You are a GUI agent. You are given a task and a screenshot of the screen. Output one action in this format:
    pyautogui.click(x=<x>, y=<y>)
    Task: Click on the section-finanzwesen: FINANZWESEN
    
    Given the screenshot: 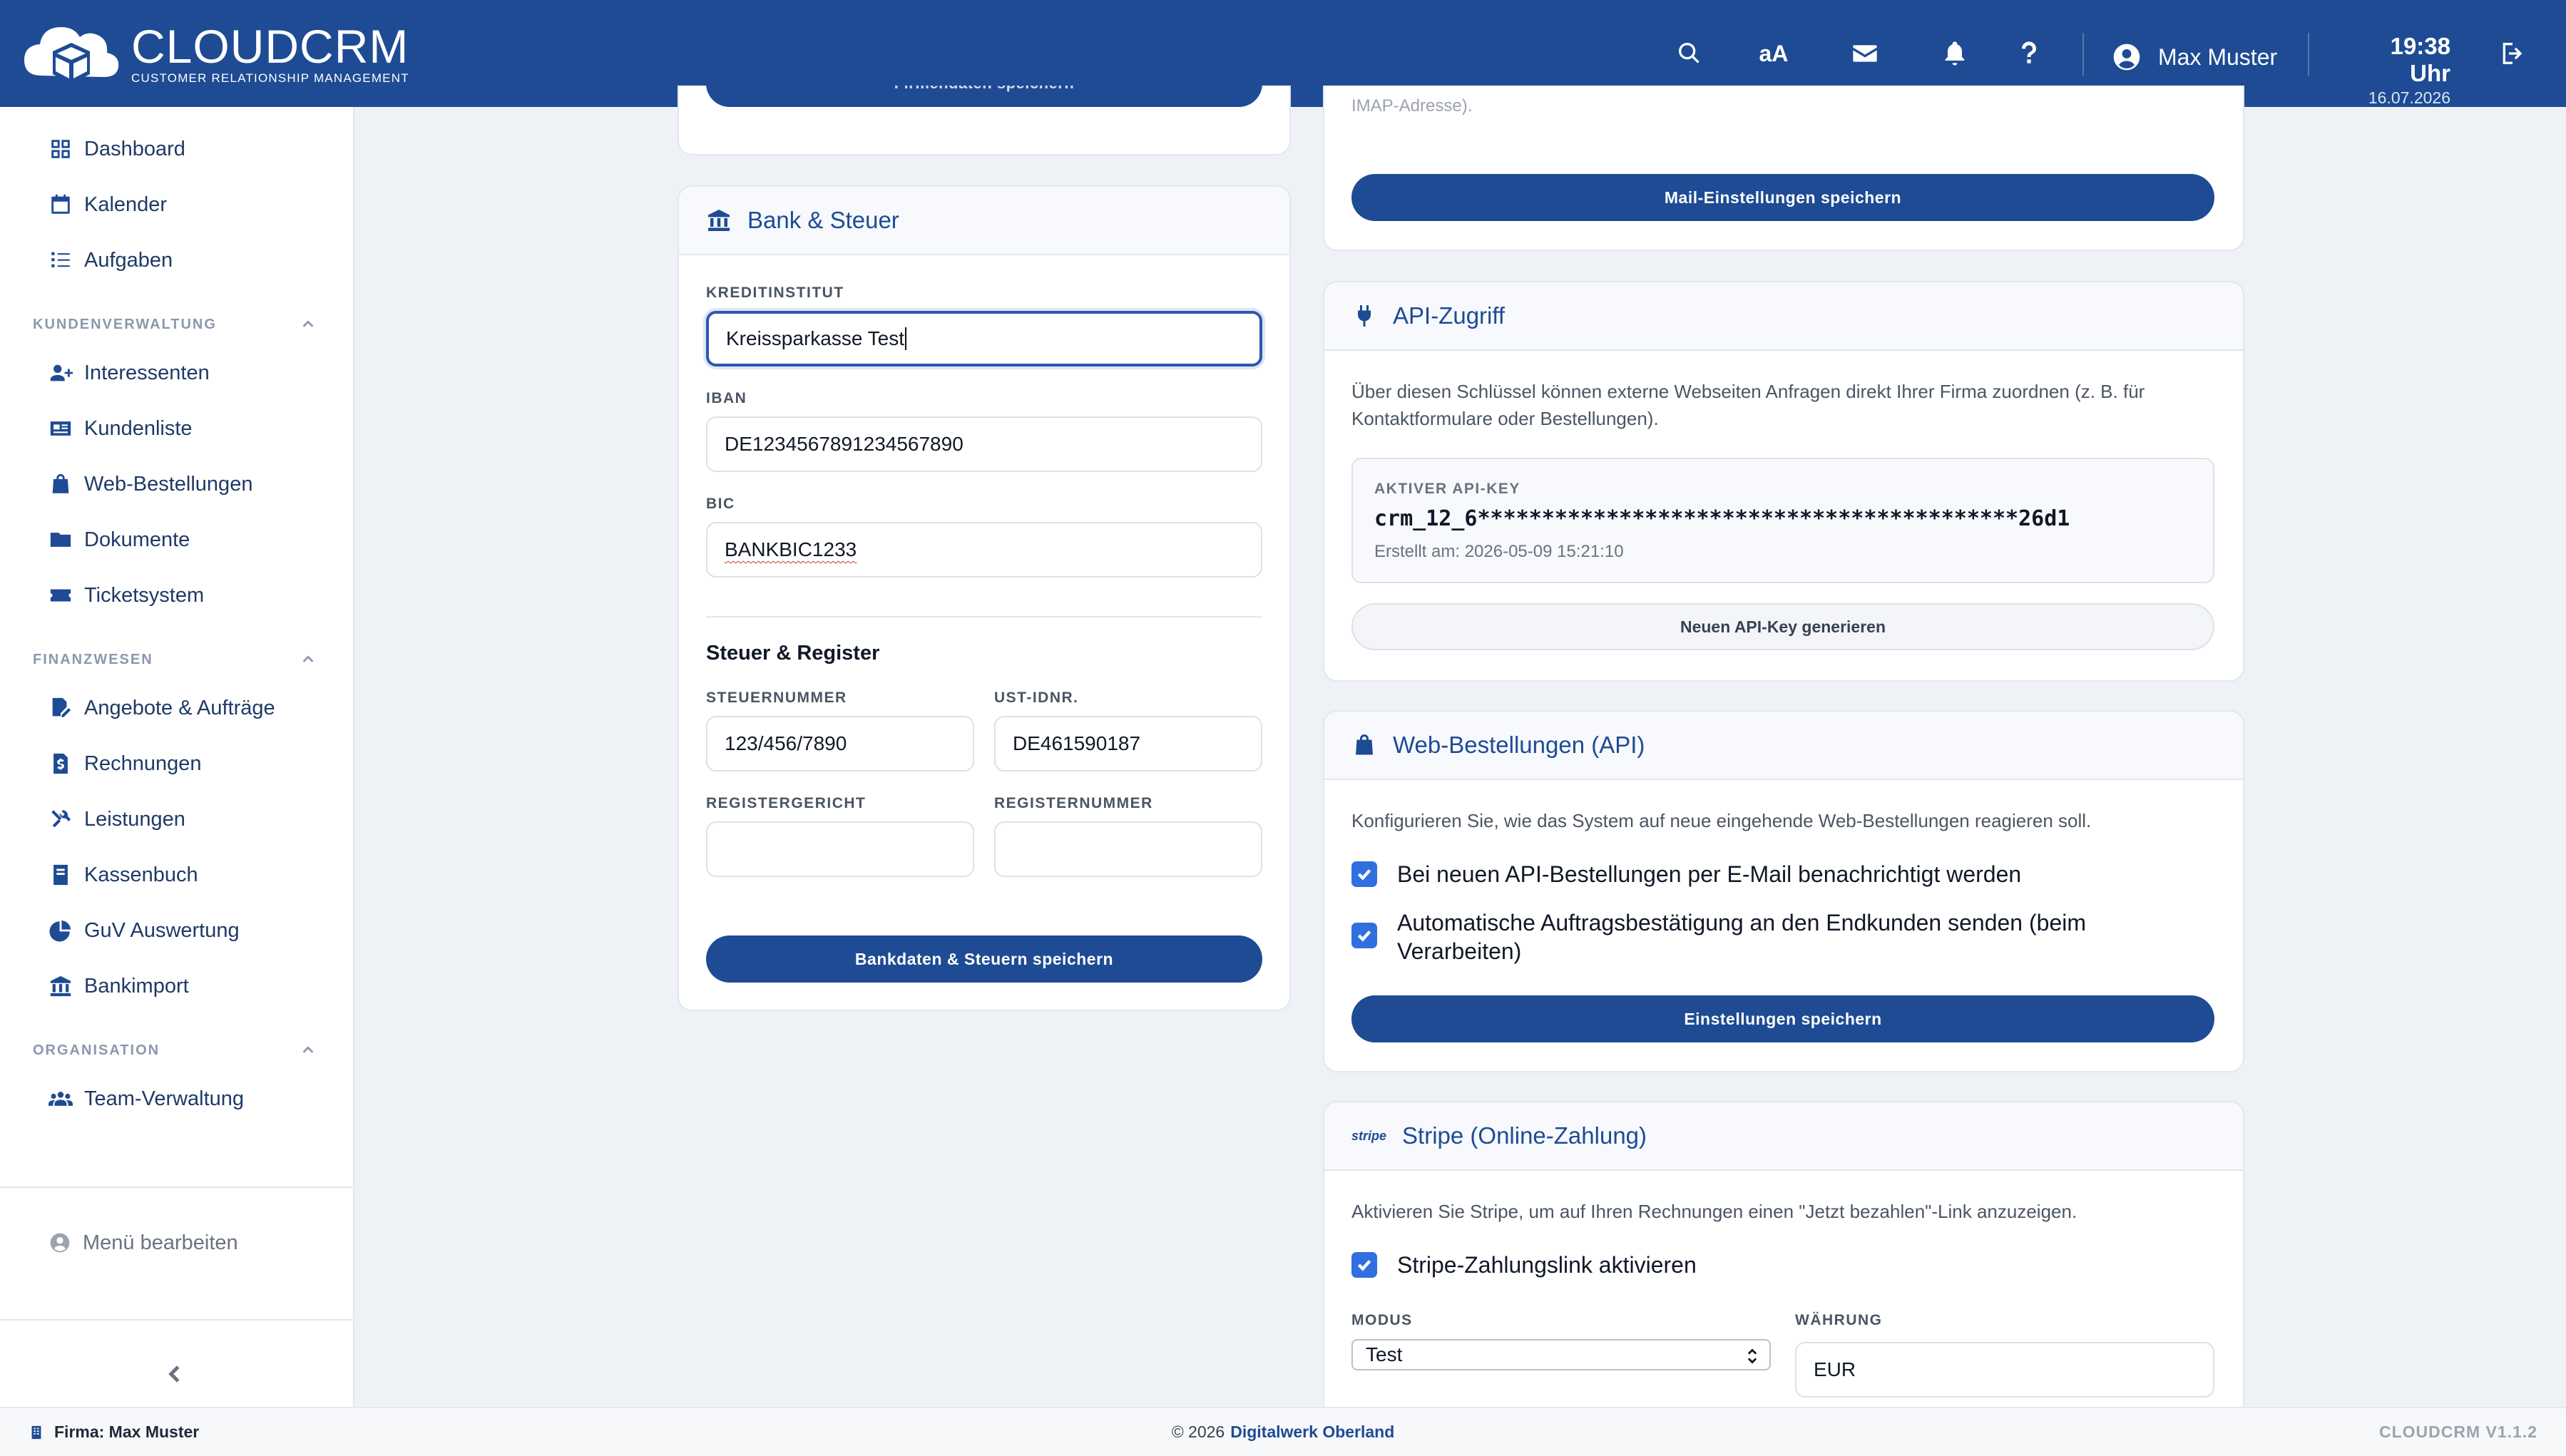 What is the action you would take?
    pyautogui.click(x=174, y=659)
    